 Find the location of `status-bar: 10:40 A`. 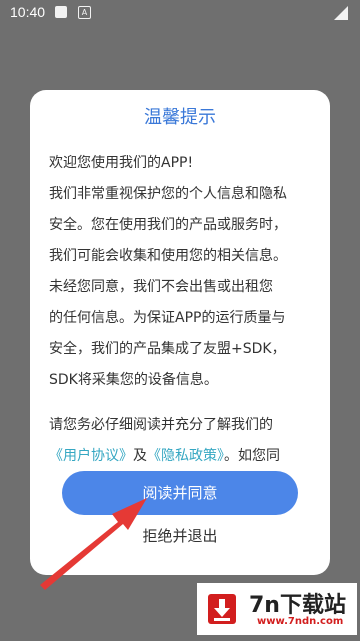

status-bar: 10:40 A is located at coordinates (180, 13).